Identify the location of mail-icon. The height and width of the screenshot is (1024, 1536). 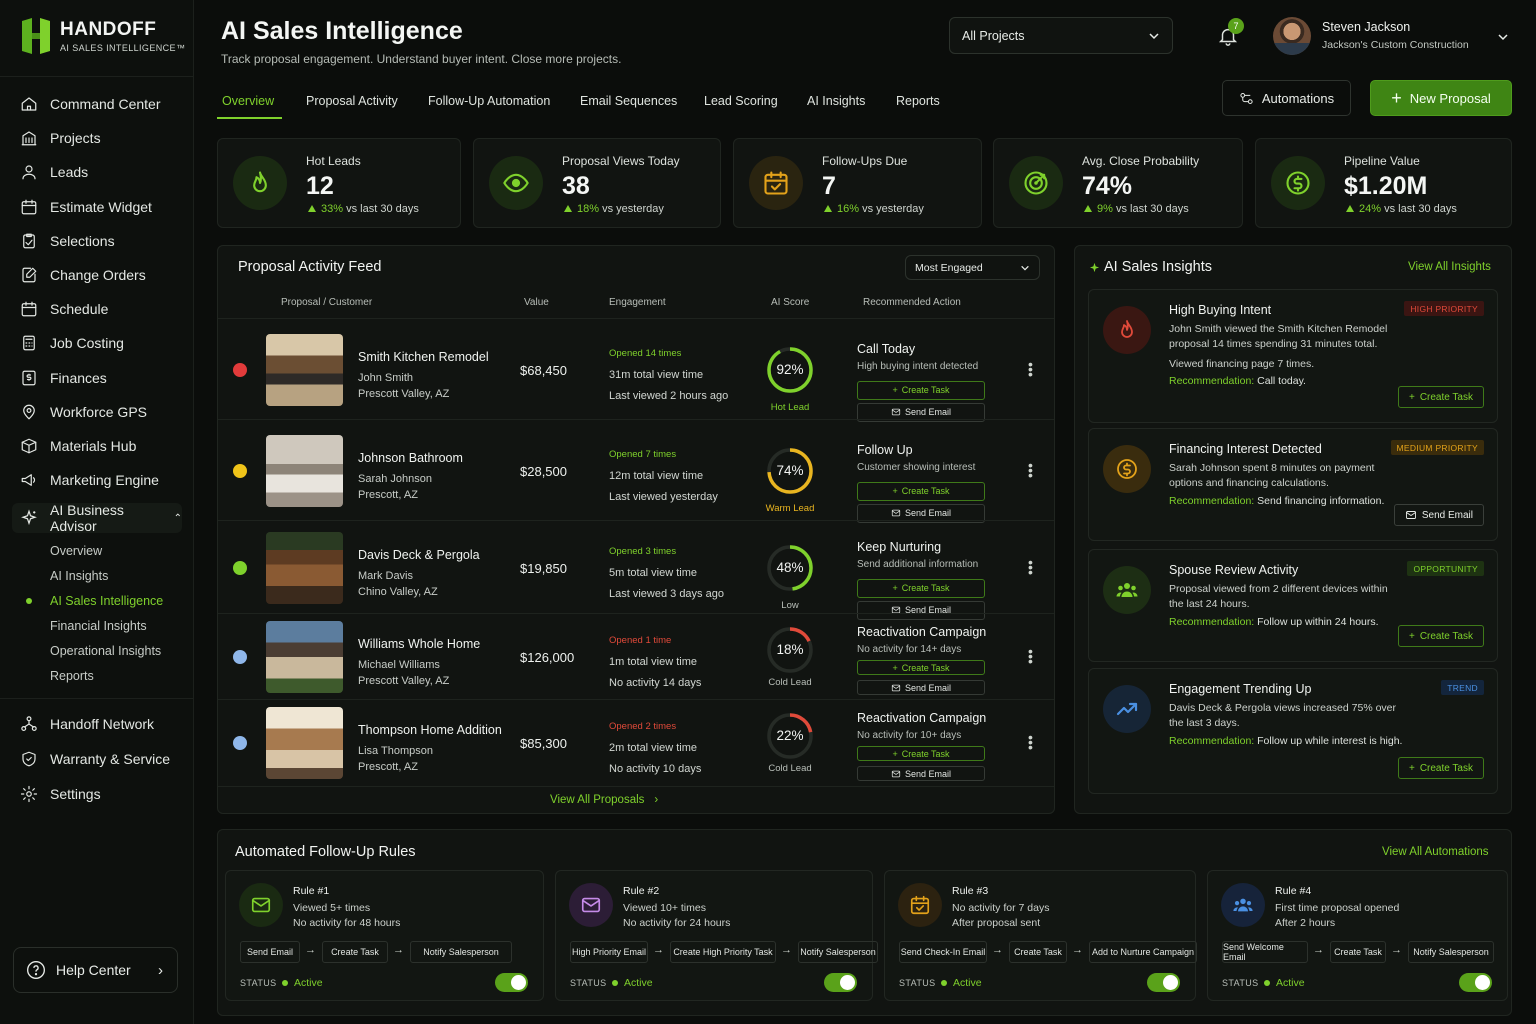
(1410, 515).